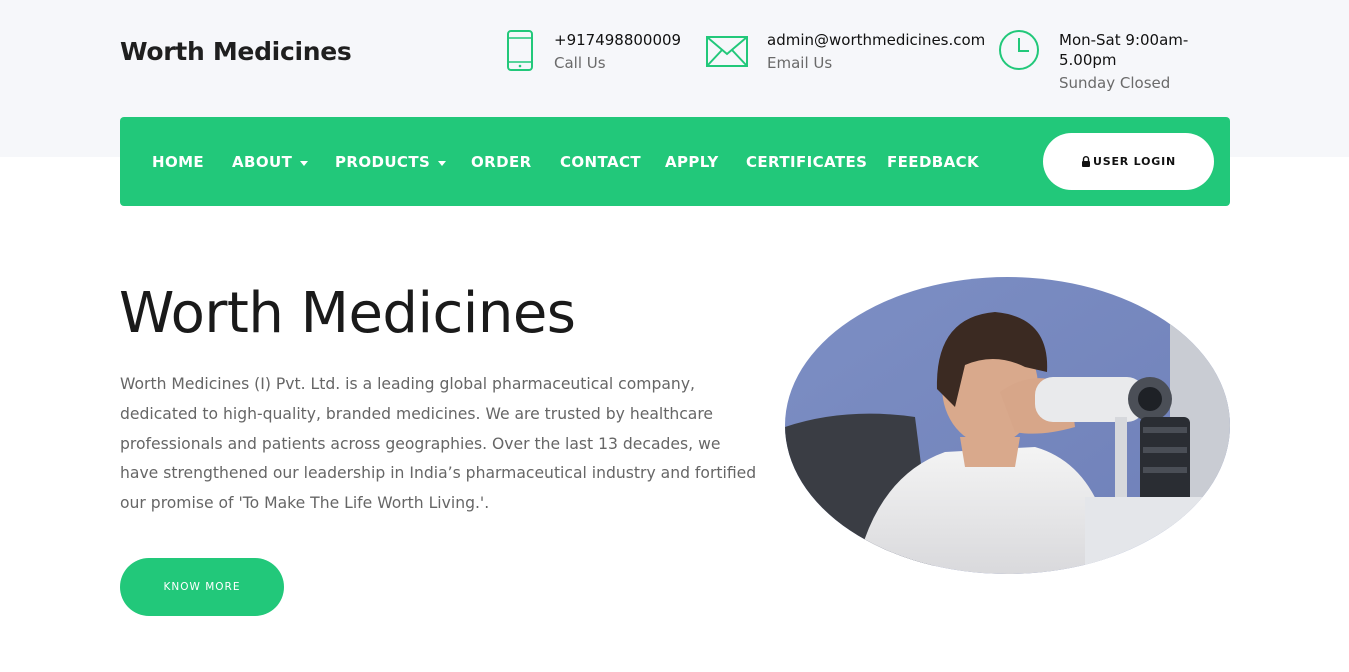 The height and width of the screenshot is (672, 1349). I want to click on nav-feedback: FEEDBACK, so click(933, 162).